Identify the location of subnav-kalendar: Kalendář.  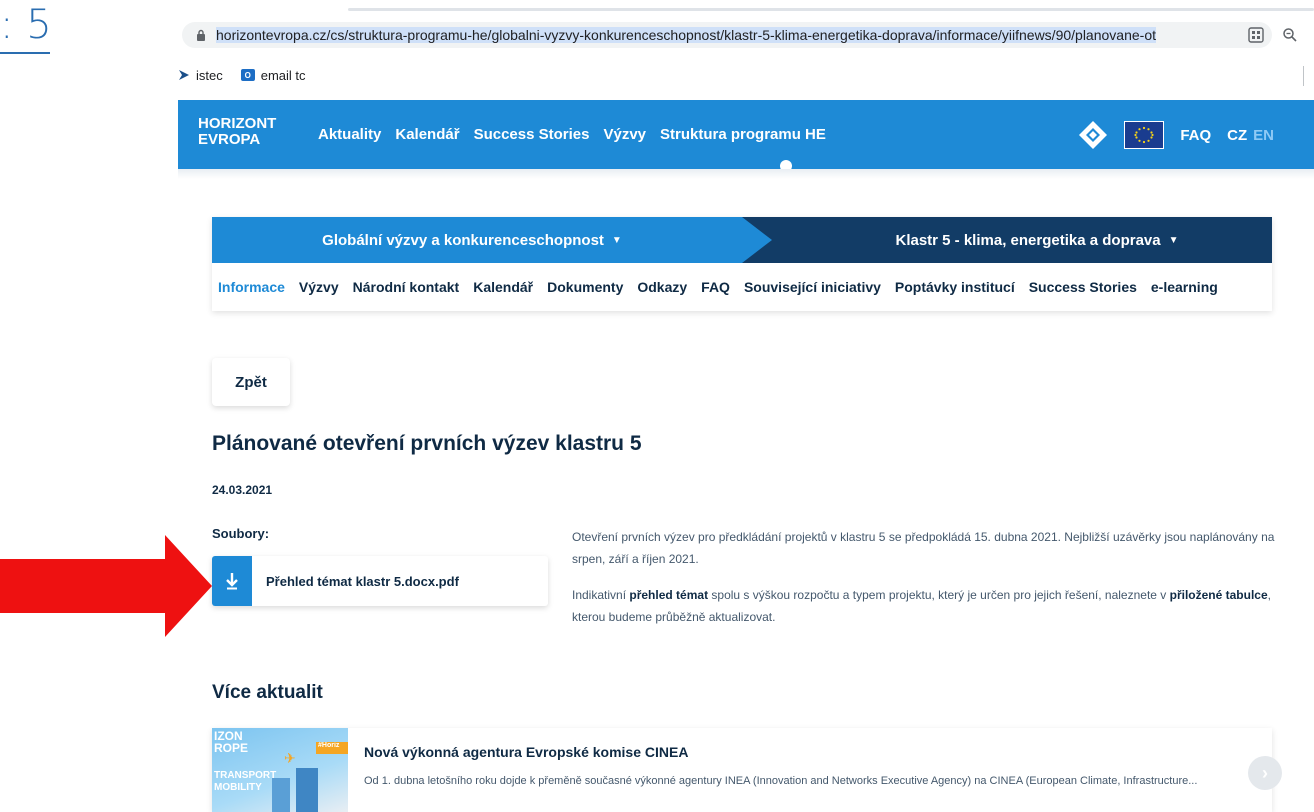
(503, 287).